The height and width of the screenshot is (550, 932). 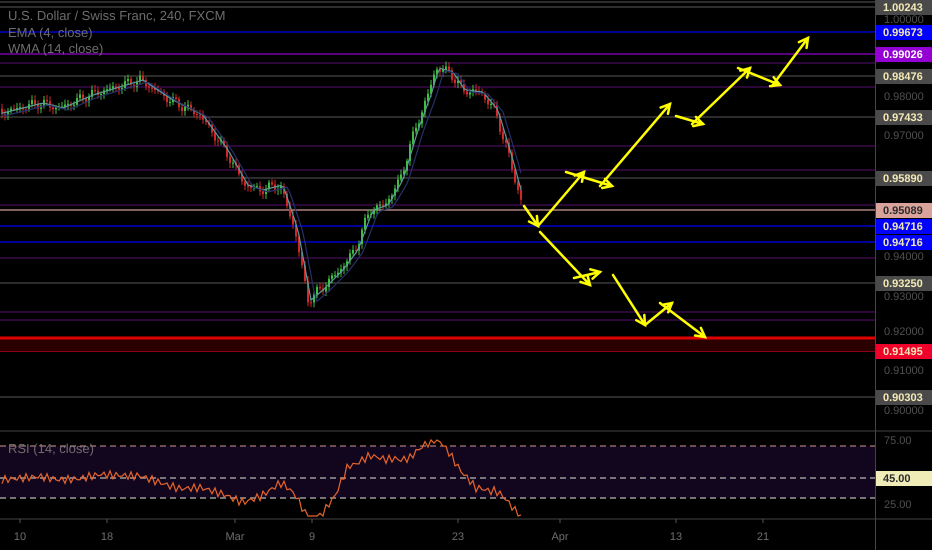 What do you see at coordinates (904, 97) in the screenshot?
I see `axis-tick-label: 0.98000` at bounding box center [904, 97].